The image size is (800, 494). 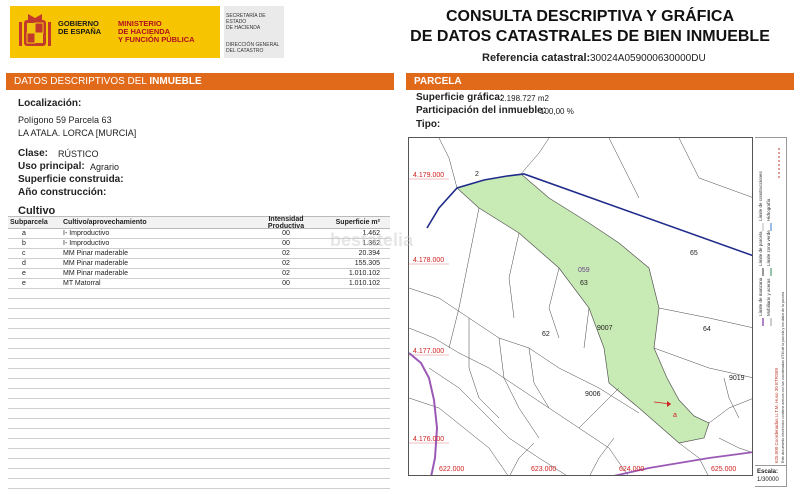 What do you see at coordinates (24, 253) in the screenshot?
I see `cell-subparcel: c` at bounding box center [24, 253].